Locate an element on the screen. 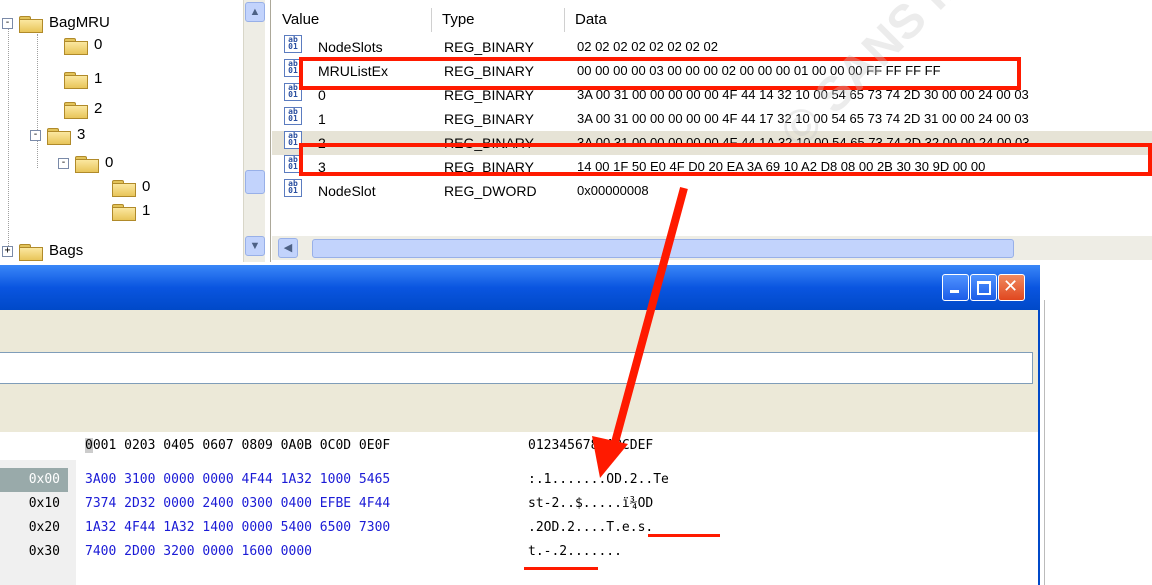  arrow-head is located at coordinates (610, 457).